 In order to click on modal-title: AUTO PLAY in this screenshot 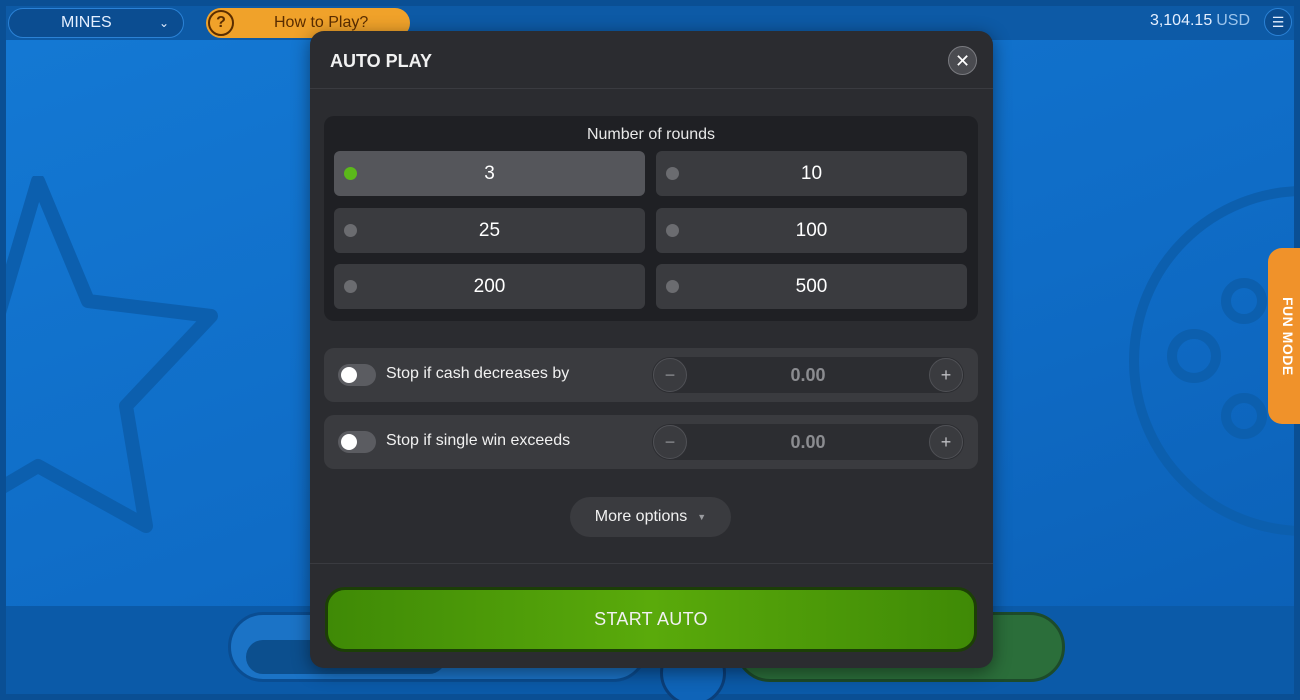, I will do `click(381, 61)`.